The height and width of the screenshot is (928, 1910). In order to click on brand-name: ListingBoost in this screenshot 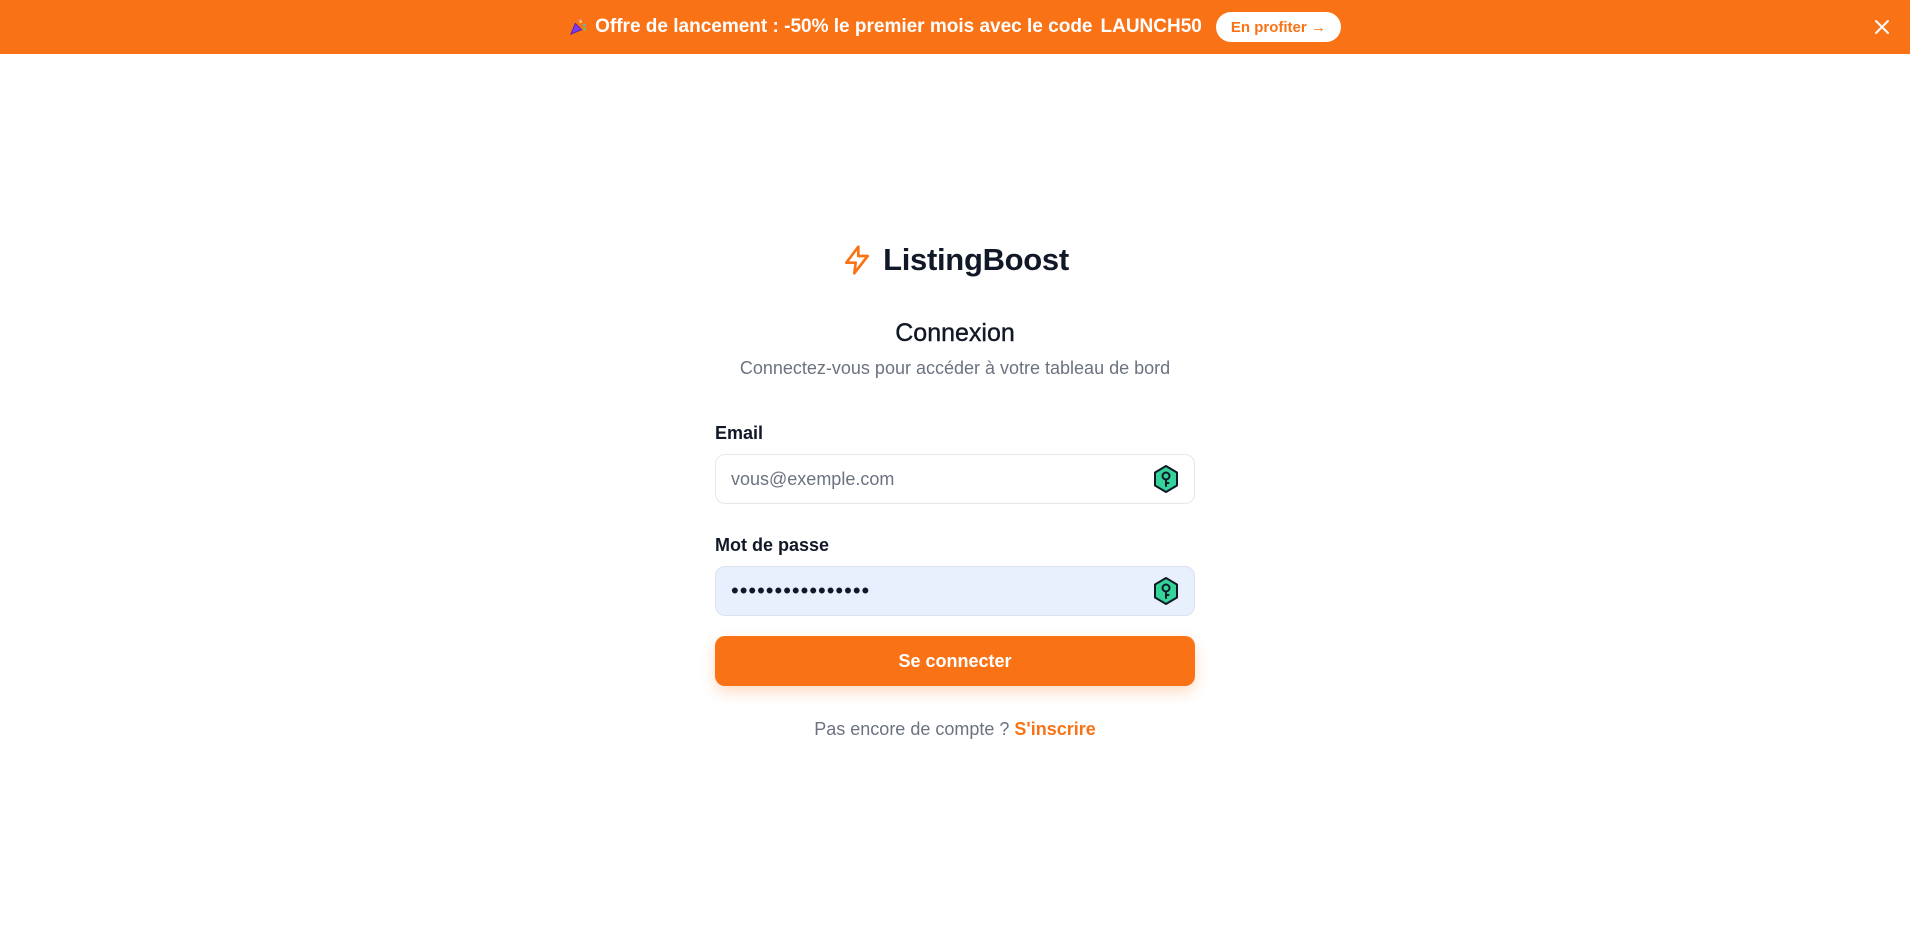, I will do `click(976, 259)`.